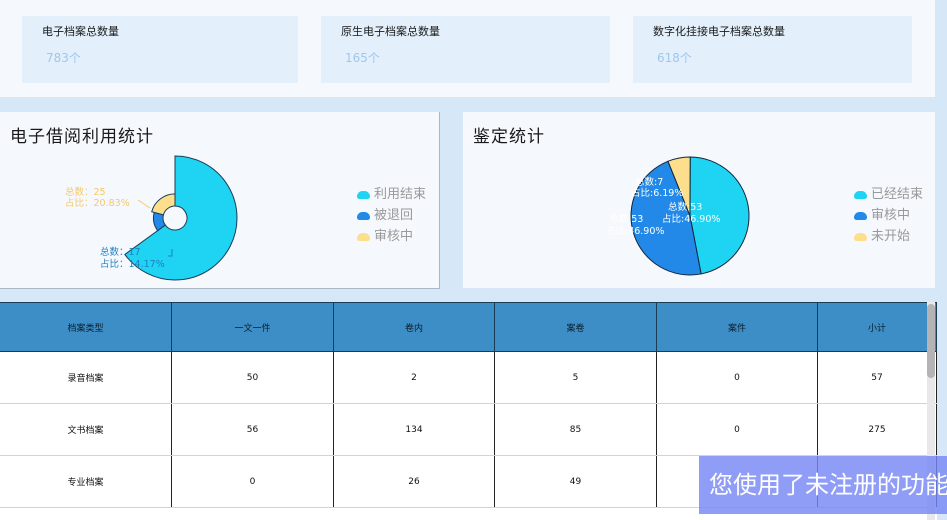 This screenshot has height=520, width=947. I want to click on borrow-annotation-line: 占比：14.17%, so click(132, 264).